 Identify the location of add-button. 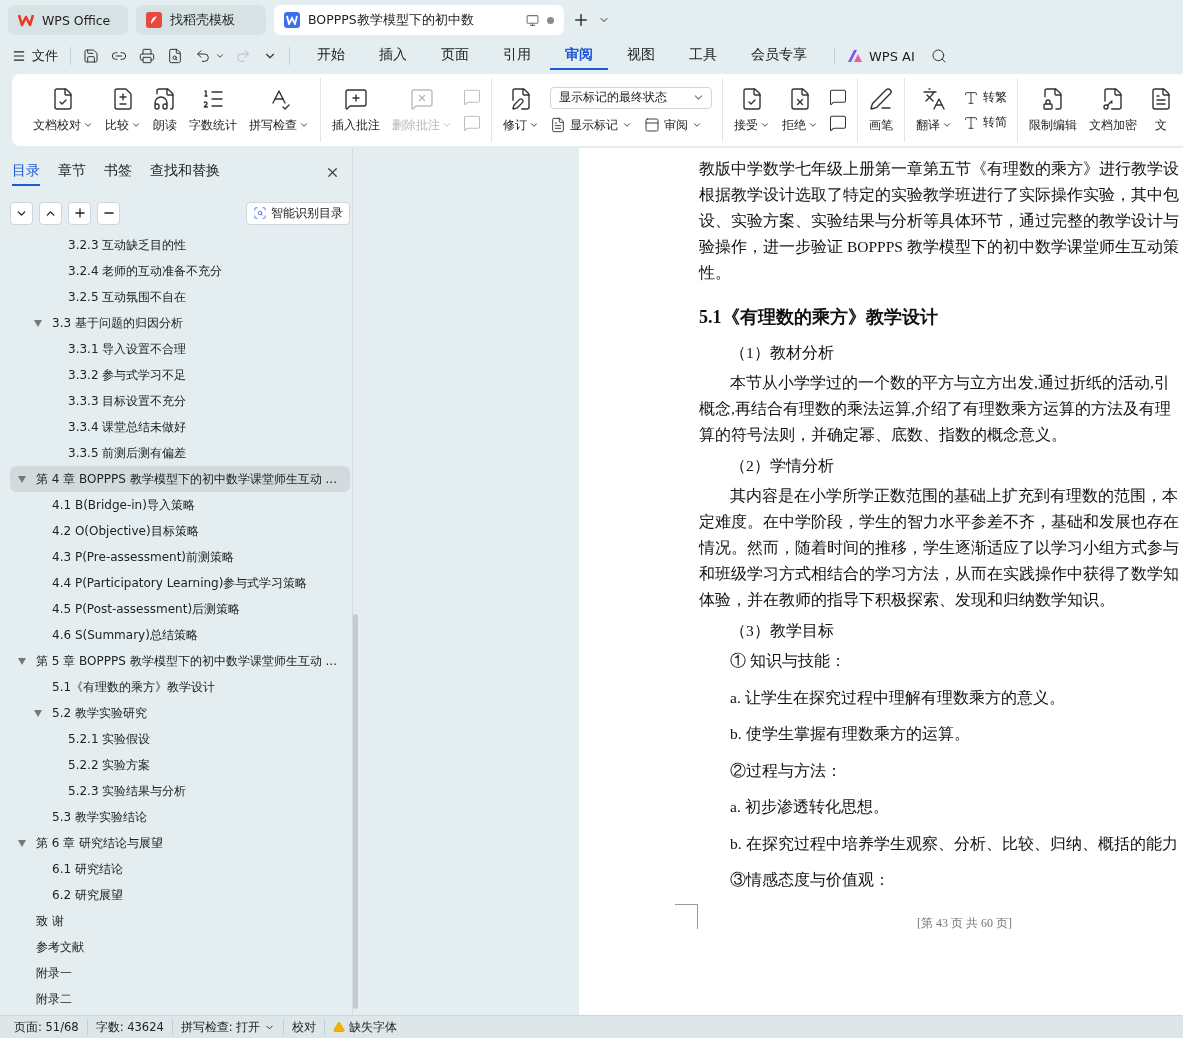
(79, 213).